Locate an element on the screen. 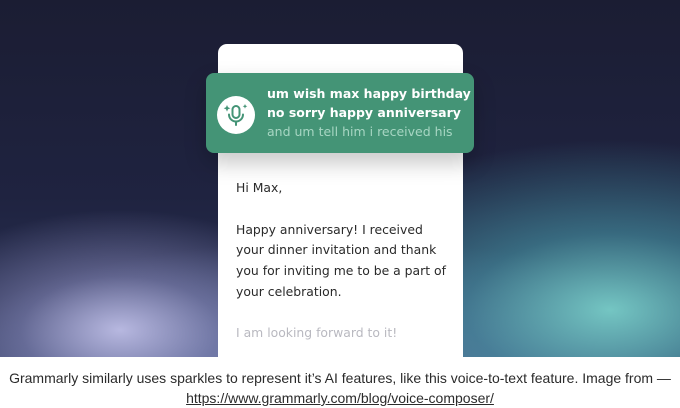  paragraph-line: you for inviting me to be a part of is located at coordinates (341, 271).